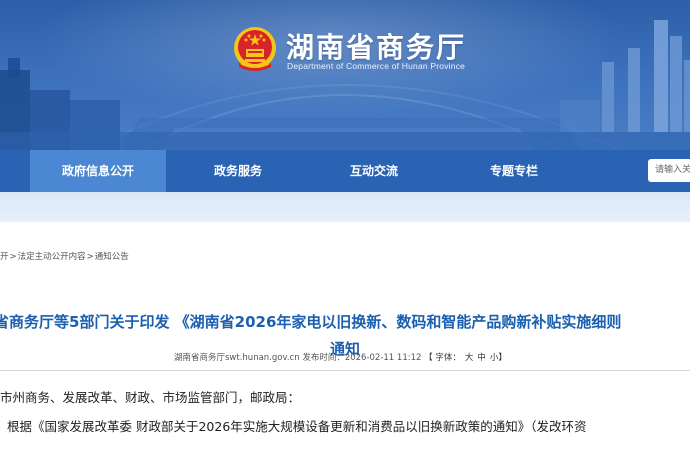  I want to click on main-nav: 政府信息公开 政务服务 互动交流 专题专栏, so click(345, 171).